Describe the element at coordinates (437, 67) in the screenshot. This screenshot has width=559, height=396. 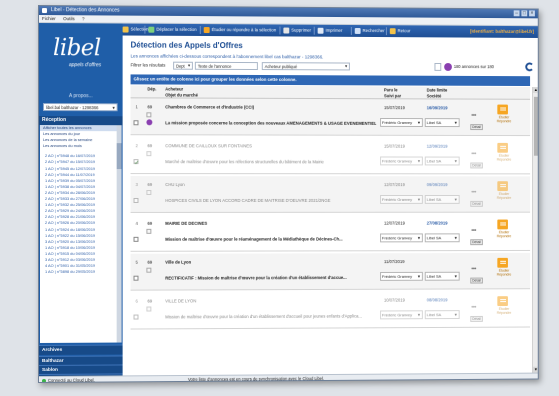
I see `count-checkbox` at that location.